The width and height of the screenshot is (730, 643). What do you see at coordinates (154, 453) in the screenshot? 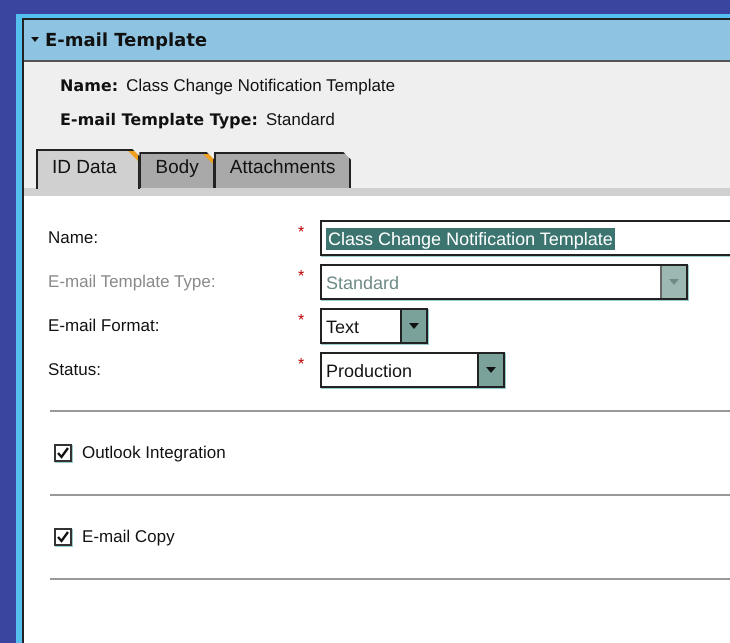
I see `checkbox-label: Outlook Integration` at bounding box center [154, 453].